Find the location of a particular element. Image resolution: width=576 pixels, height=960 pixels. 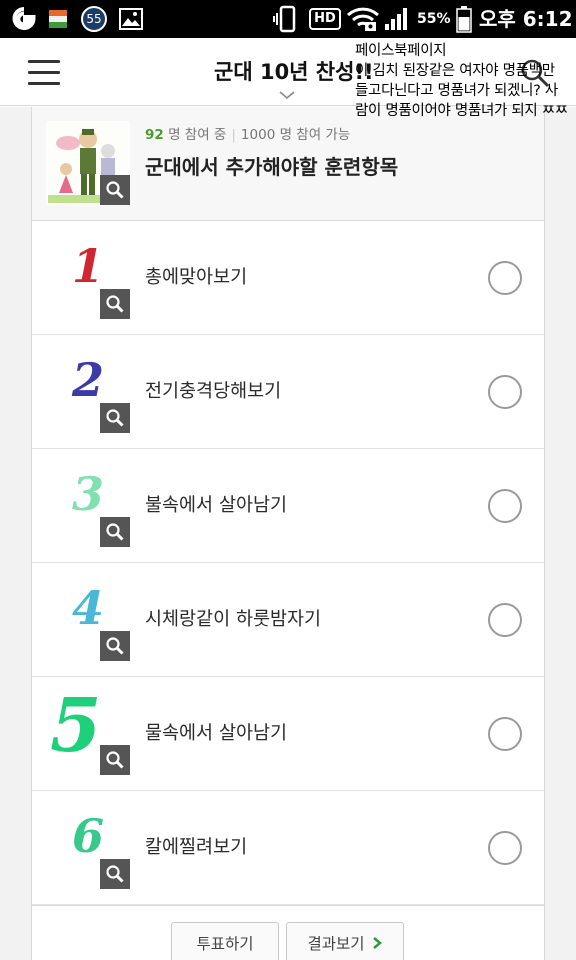

option-image: 2 is located at coordinates (89, 393).